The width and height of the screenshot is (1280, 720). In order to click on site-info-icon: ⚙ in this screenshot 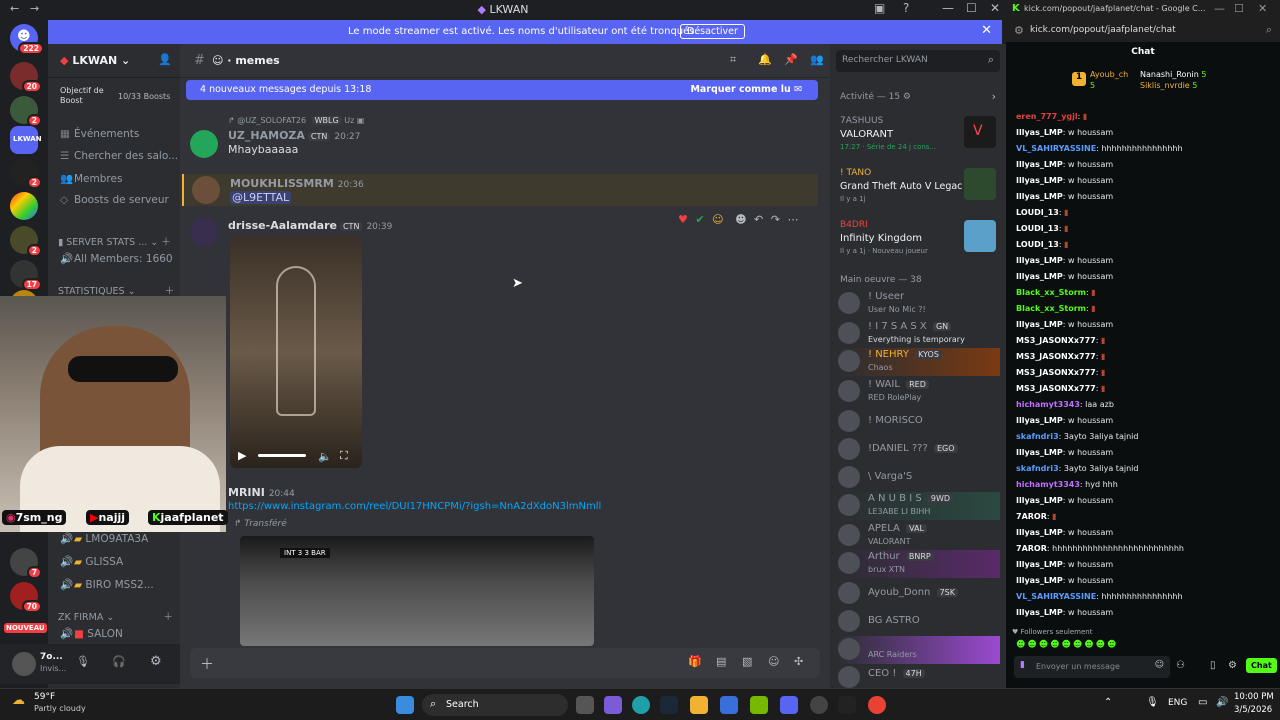, I will do `click(1019, 30)`.